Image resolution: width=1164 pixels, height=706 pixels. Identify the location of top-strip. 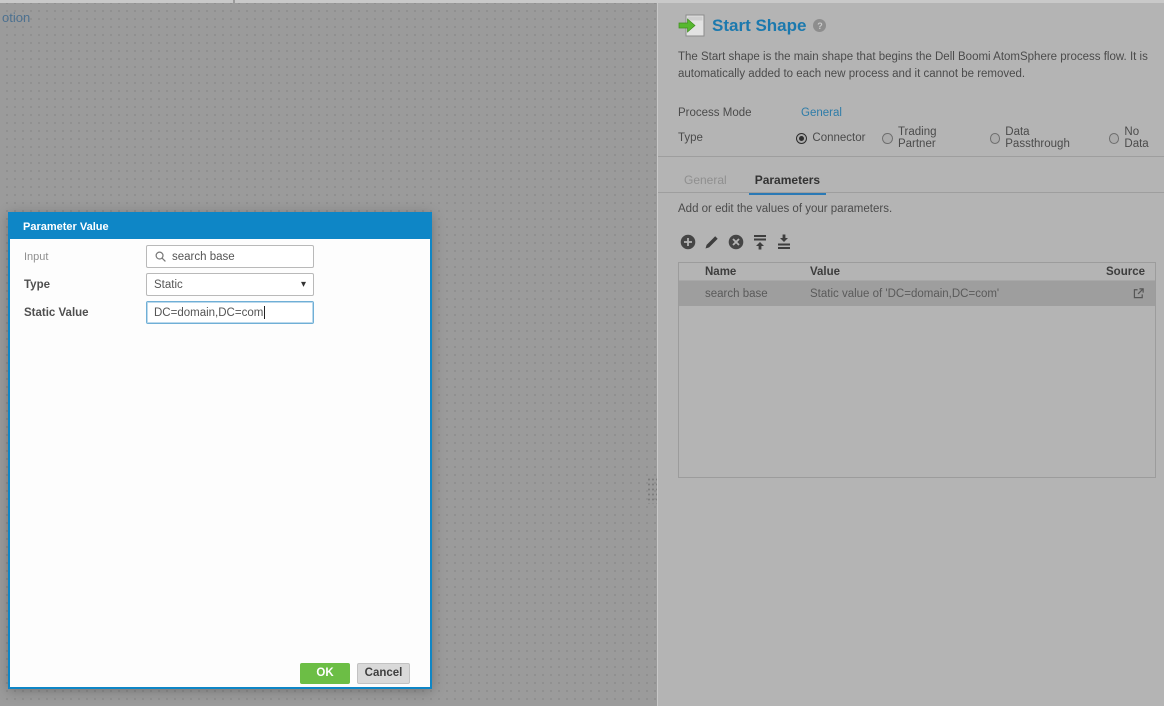
(582, 1).